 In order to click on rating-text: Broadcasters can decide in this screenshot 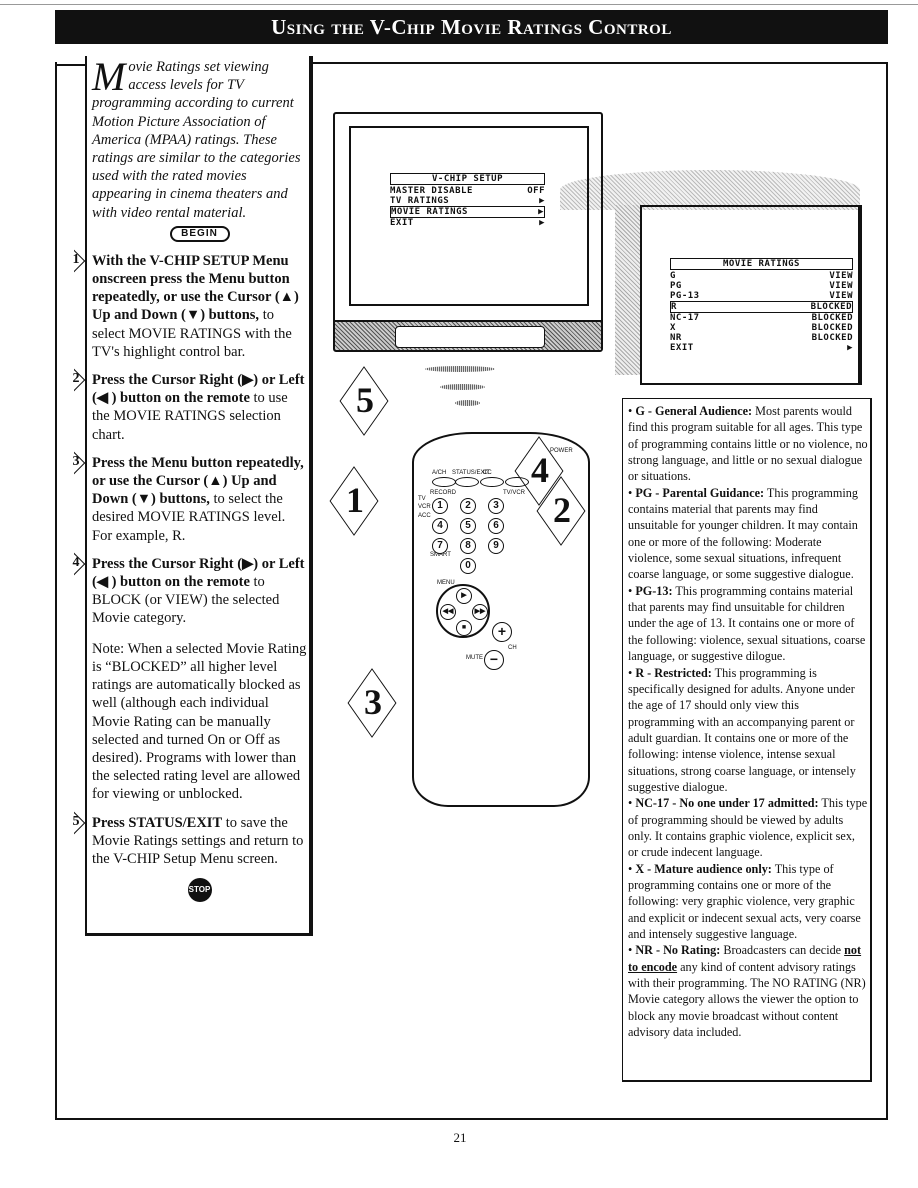, I will do `click(782, 950)`.